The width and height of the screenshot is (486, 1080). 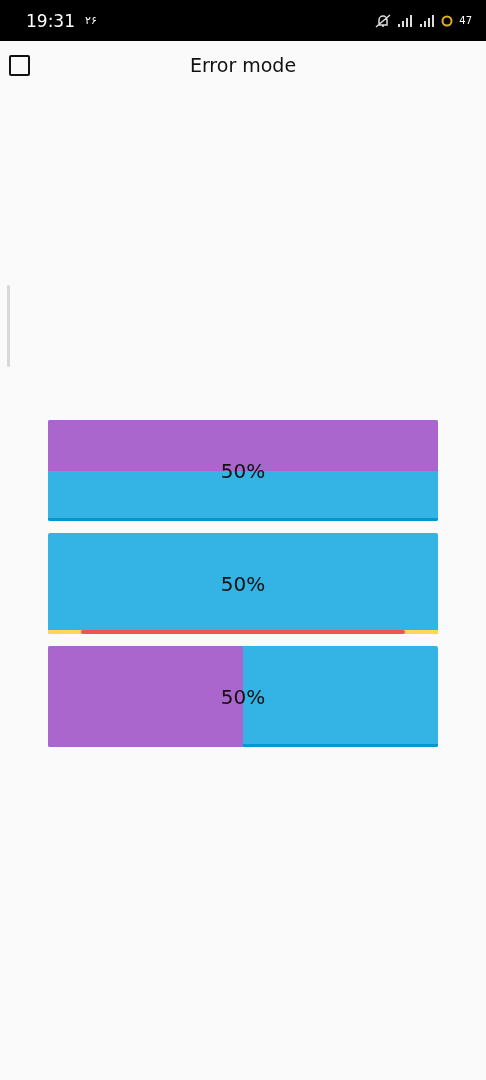 What do you see at coordinates (91, 20) in the screenshot?
I see `date-text: ۲۶` at bounding box center [91, 20].